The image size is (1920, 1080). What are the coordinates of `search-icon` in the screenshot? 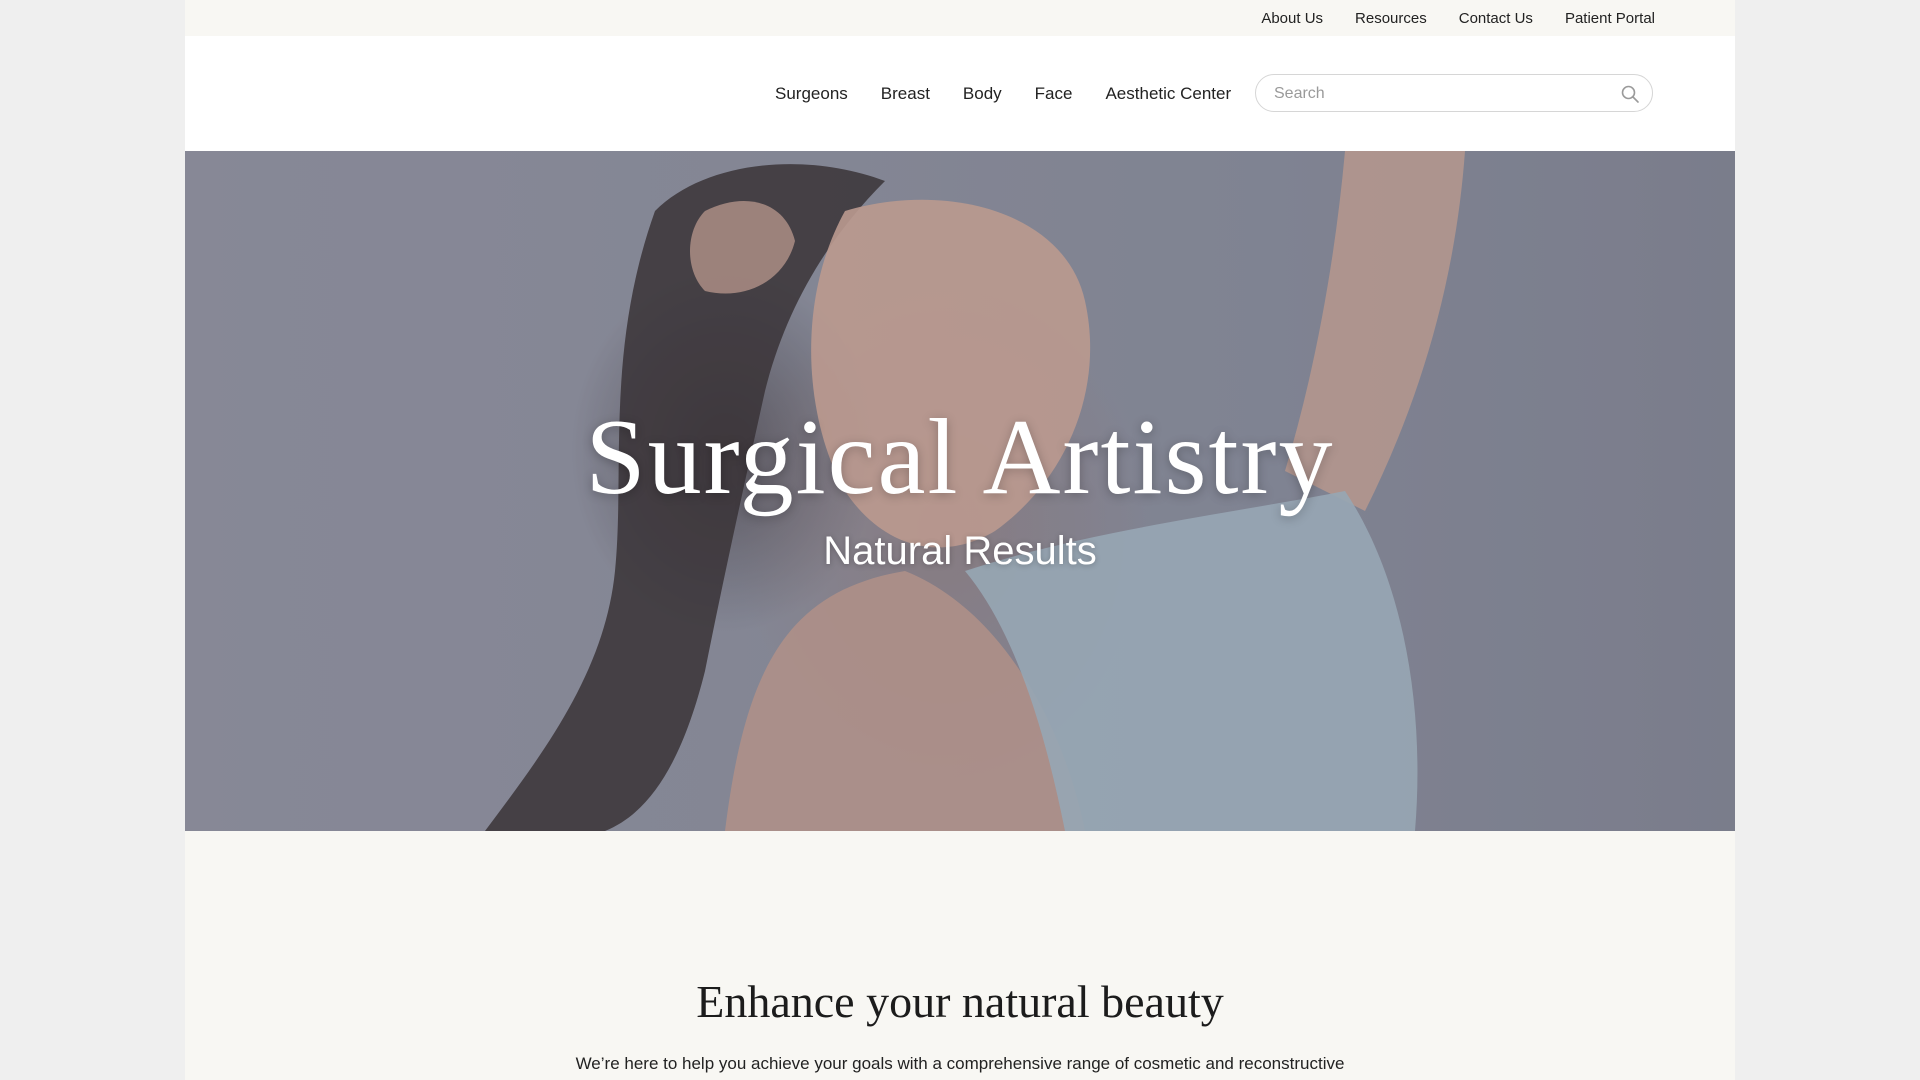 It's located at (1630, 94).